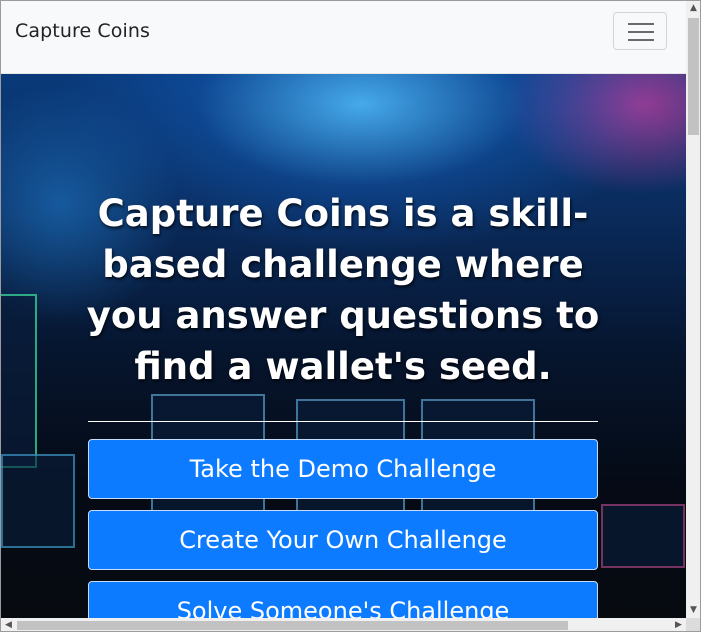  What do you see at coordinates (343, 469) in the screenshot?
I see `take-demo-challenge-button: Take the Demo Challenge` at bounding box center [343, 469].